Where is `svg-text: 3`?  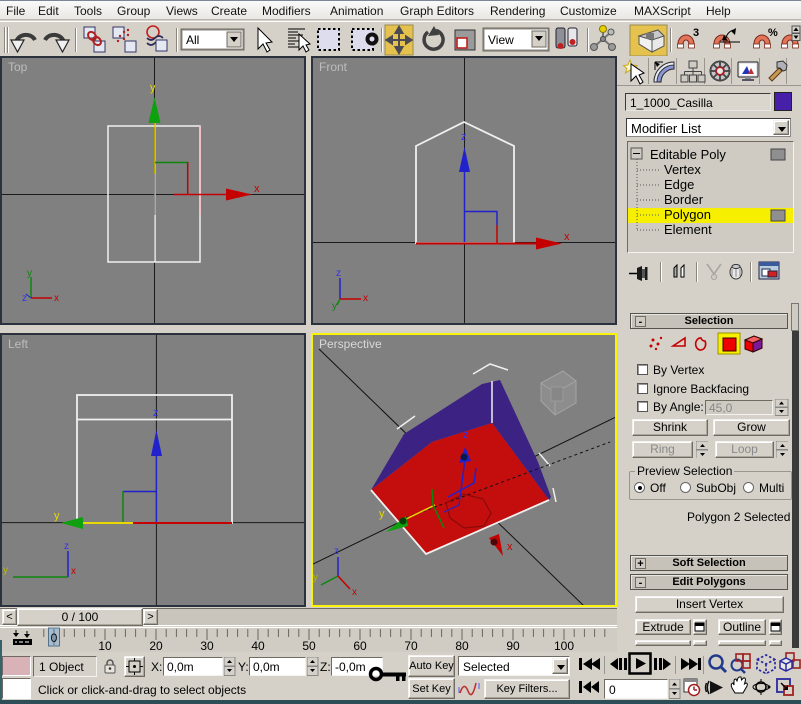
svg-text: 3 is located at coordinates (696, 33).